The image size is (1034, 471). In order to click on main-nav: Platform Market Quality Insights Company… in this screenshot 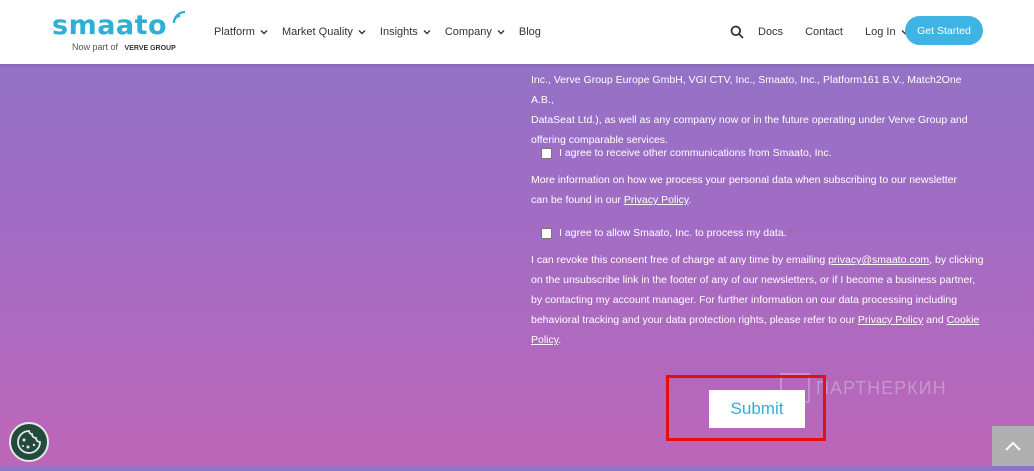, I will do `click(384, 32)`.